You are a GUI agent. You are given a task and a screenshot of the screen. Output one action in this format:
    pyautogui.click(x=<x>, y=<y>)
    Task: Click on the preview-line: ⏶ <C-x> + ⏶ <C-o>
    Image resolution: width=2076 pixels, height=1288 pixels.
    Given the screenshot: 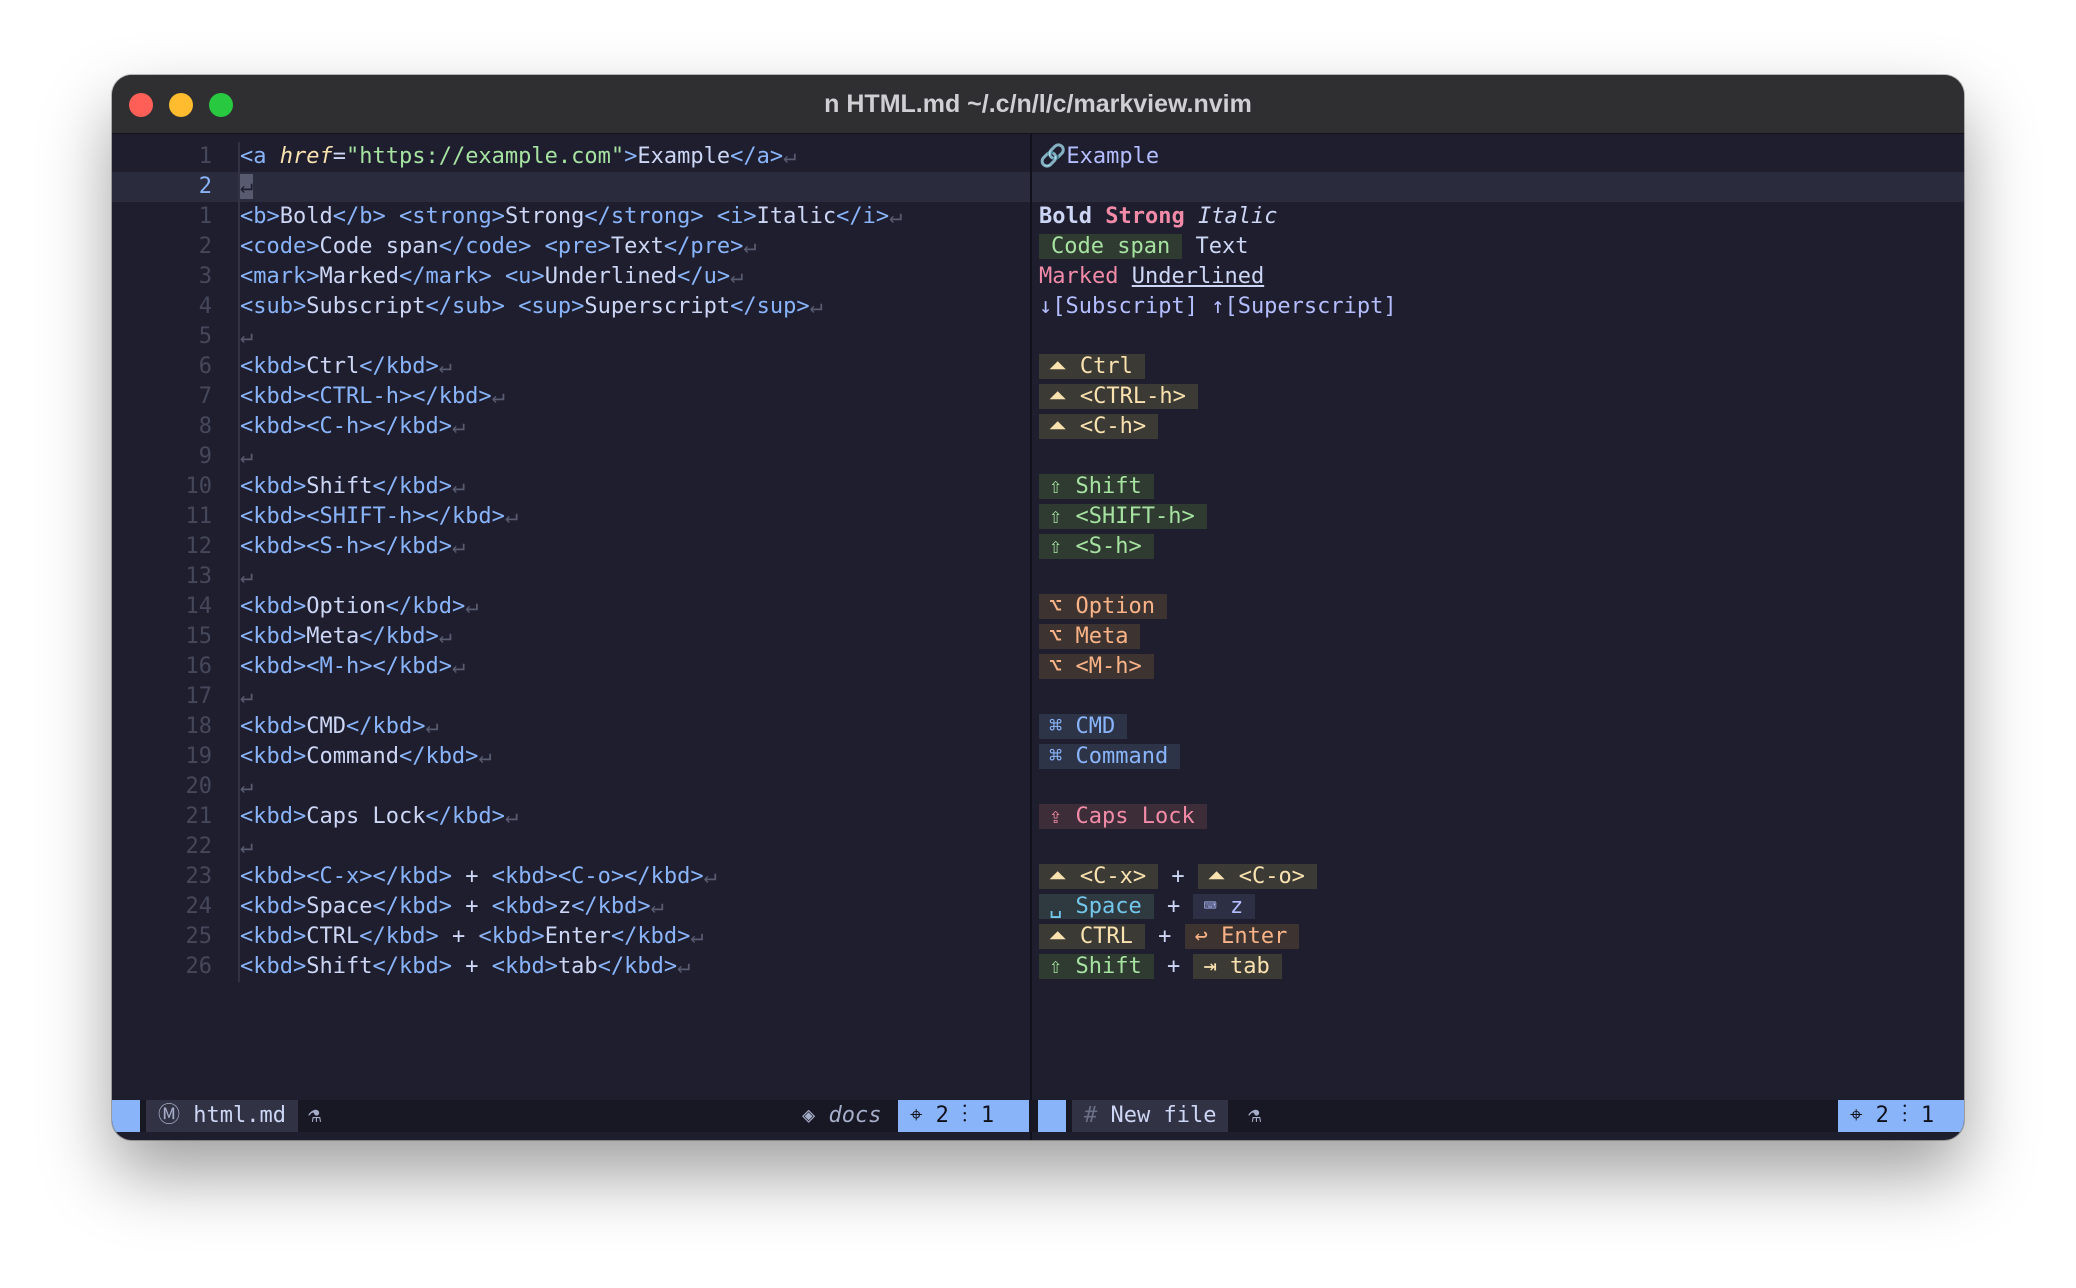 What is the action you would take?
    pyautogui.click(x=1498, y=877)
    